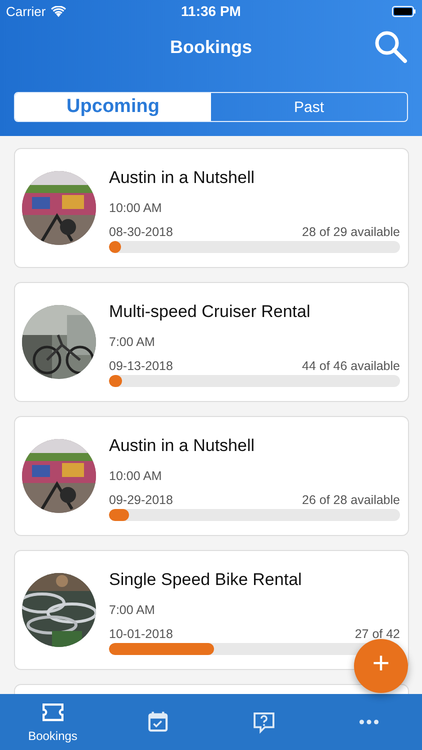 Image resolution: width=422 pixels, height=750 pixels. I want to click on booking-date: 10-01-2018, so click(141, 633).